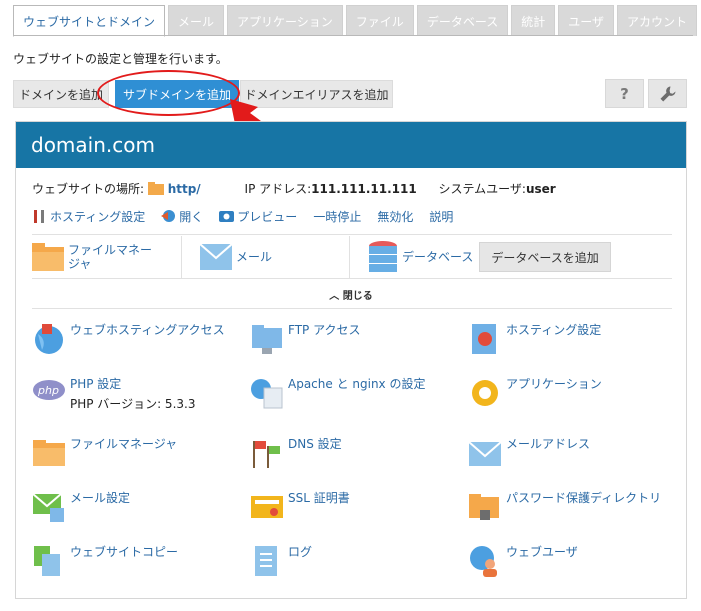 This screenshot has width=701, height=611. Describe the element at coordinates (110, 250) in the screenshot. I see `file-manager-label-1: ファイルマネー` at that location.